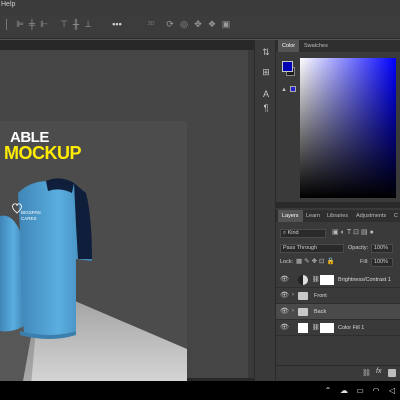 The height and width of the screenshot is (400, 400). I want to click on volume-icon: ◁, so click(392, 390).